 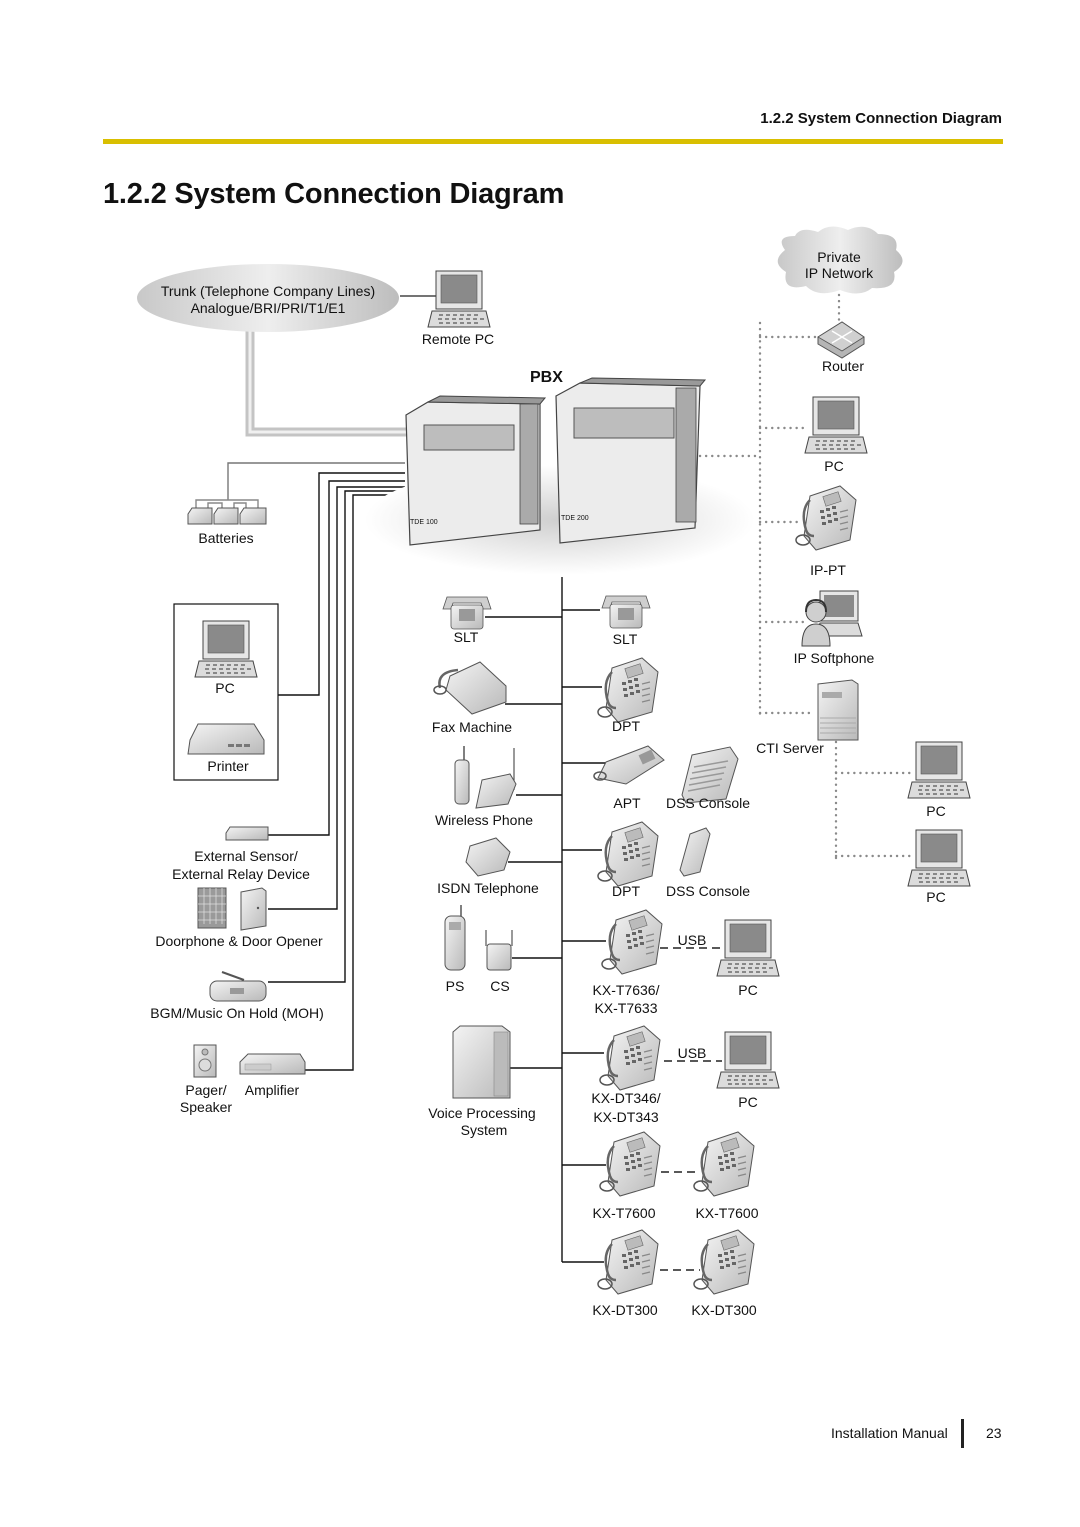 I want to click on door-opener-icon, so click(x=253, y=909).